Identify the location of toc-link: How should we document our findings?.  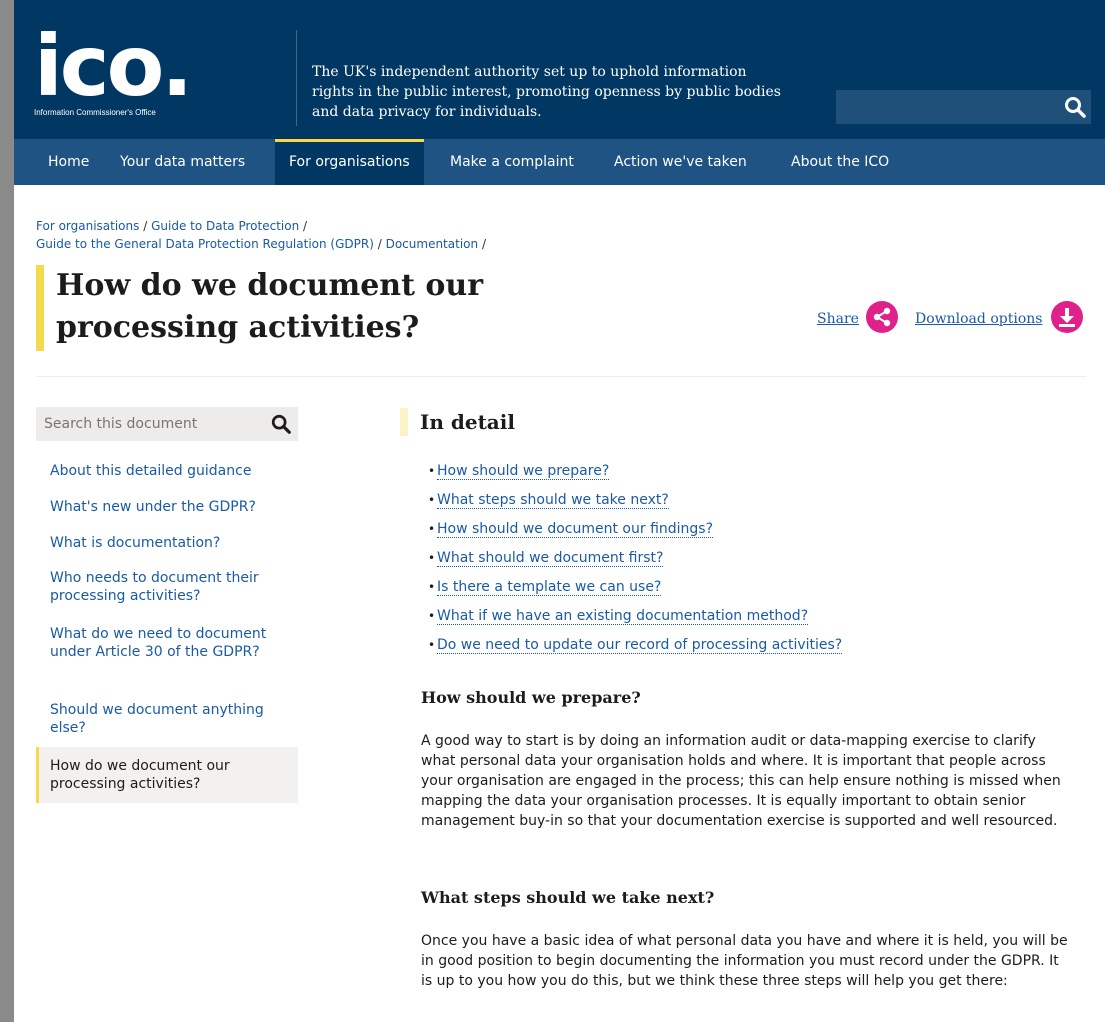
(575, 529).